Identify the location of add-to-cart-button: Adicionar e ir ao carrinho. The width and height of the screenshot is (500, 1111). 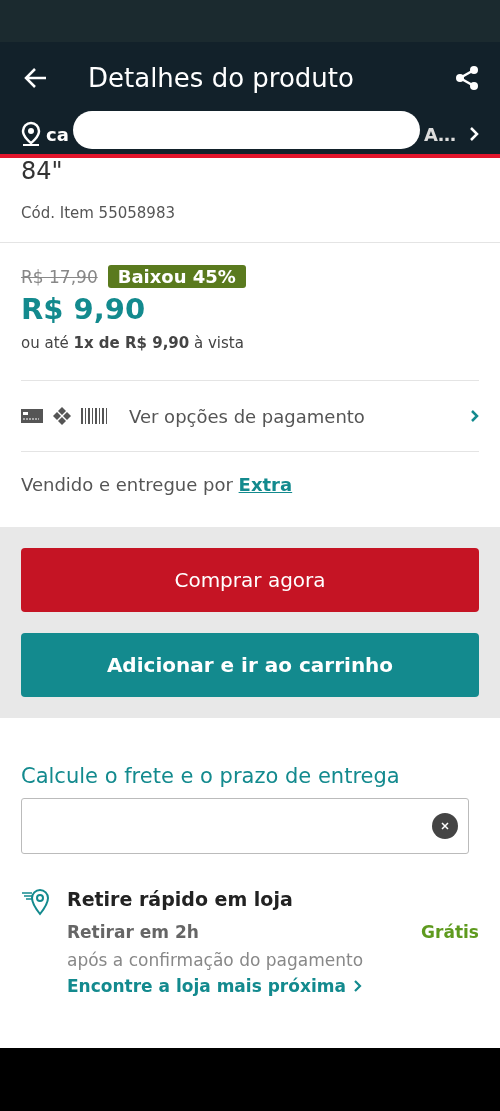
(250, 665).